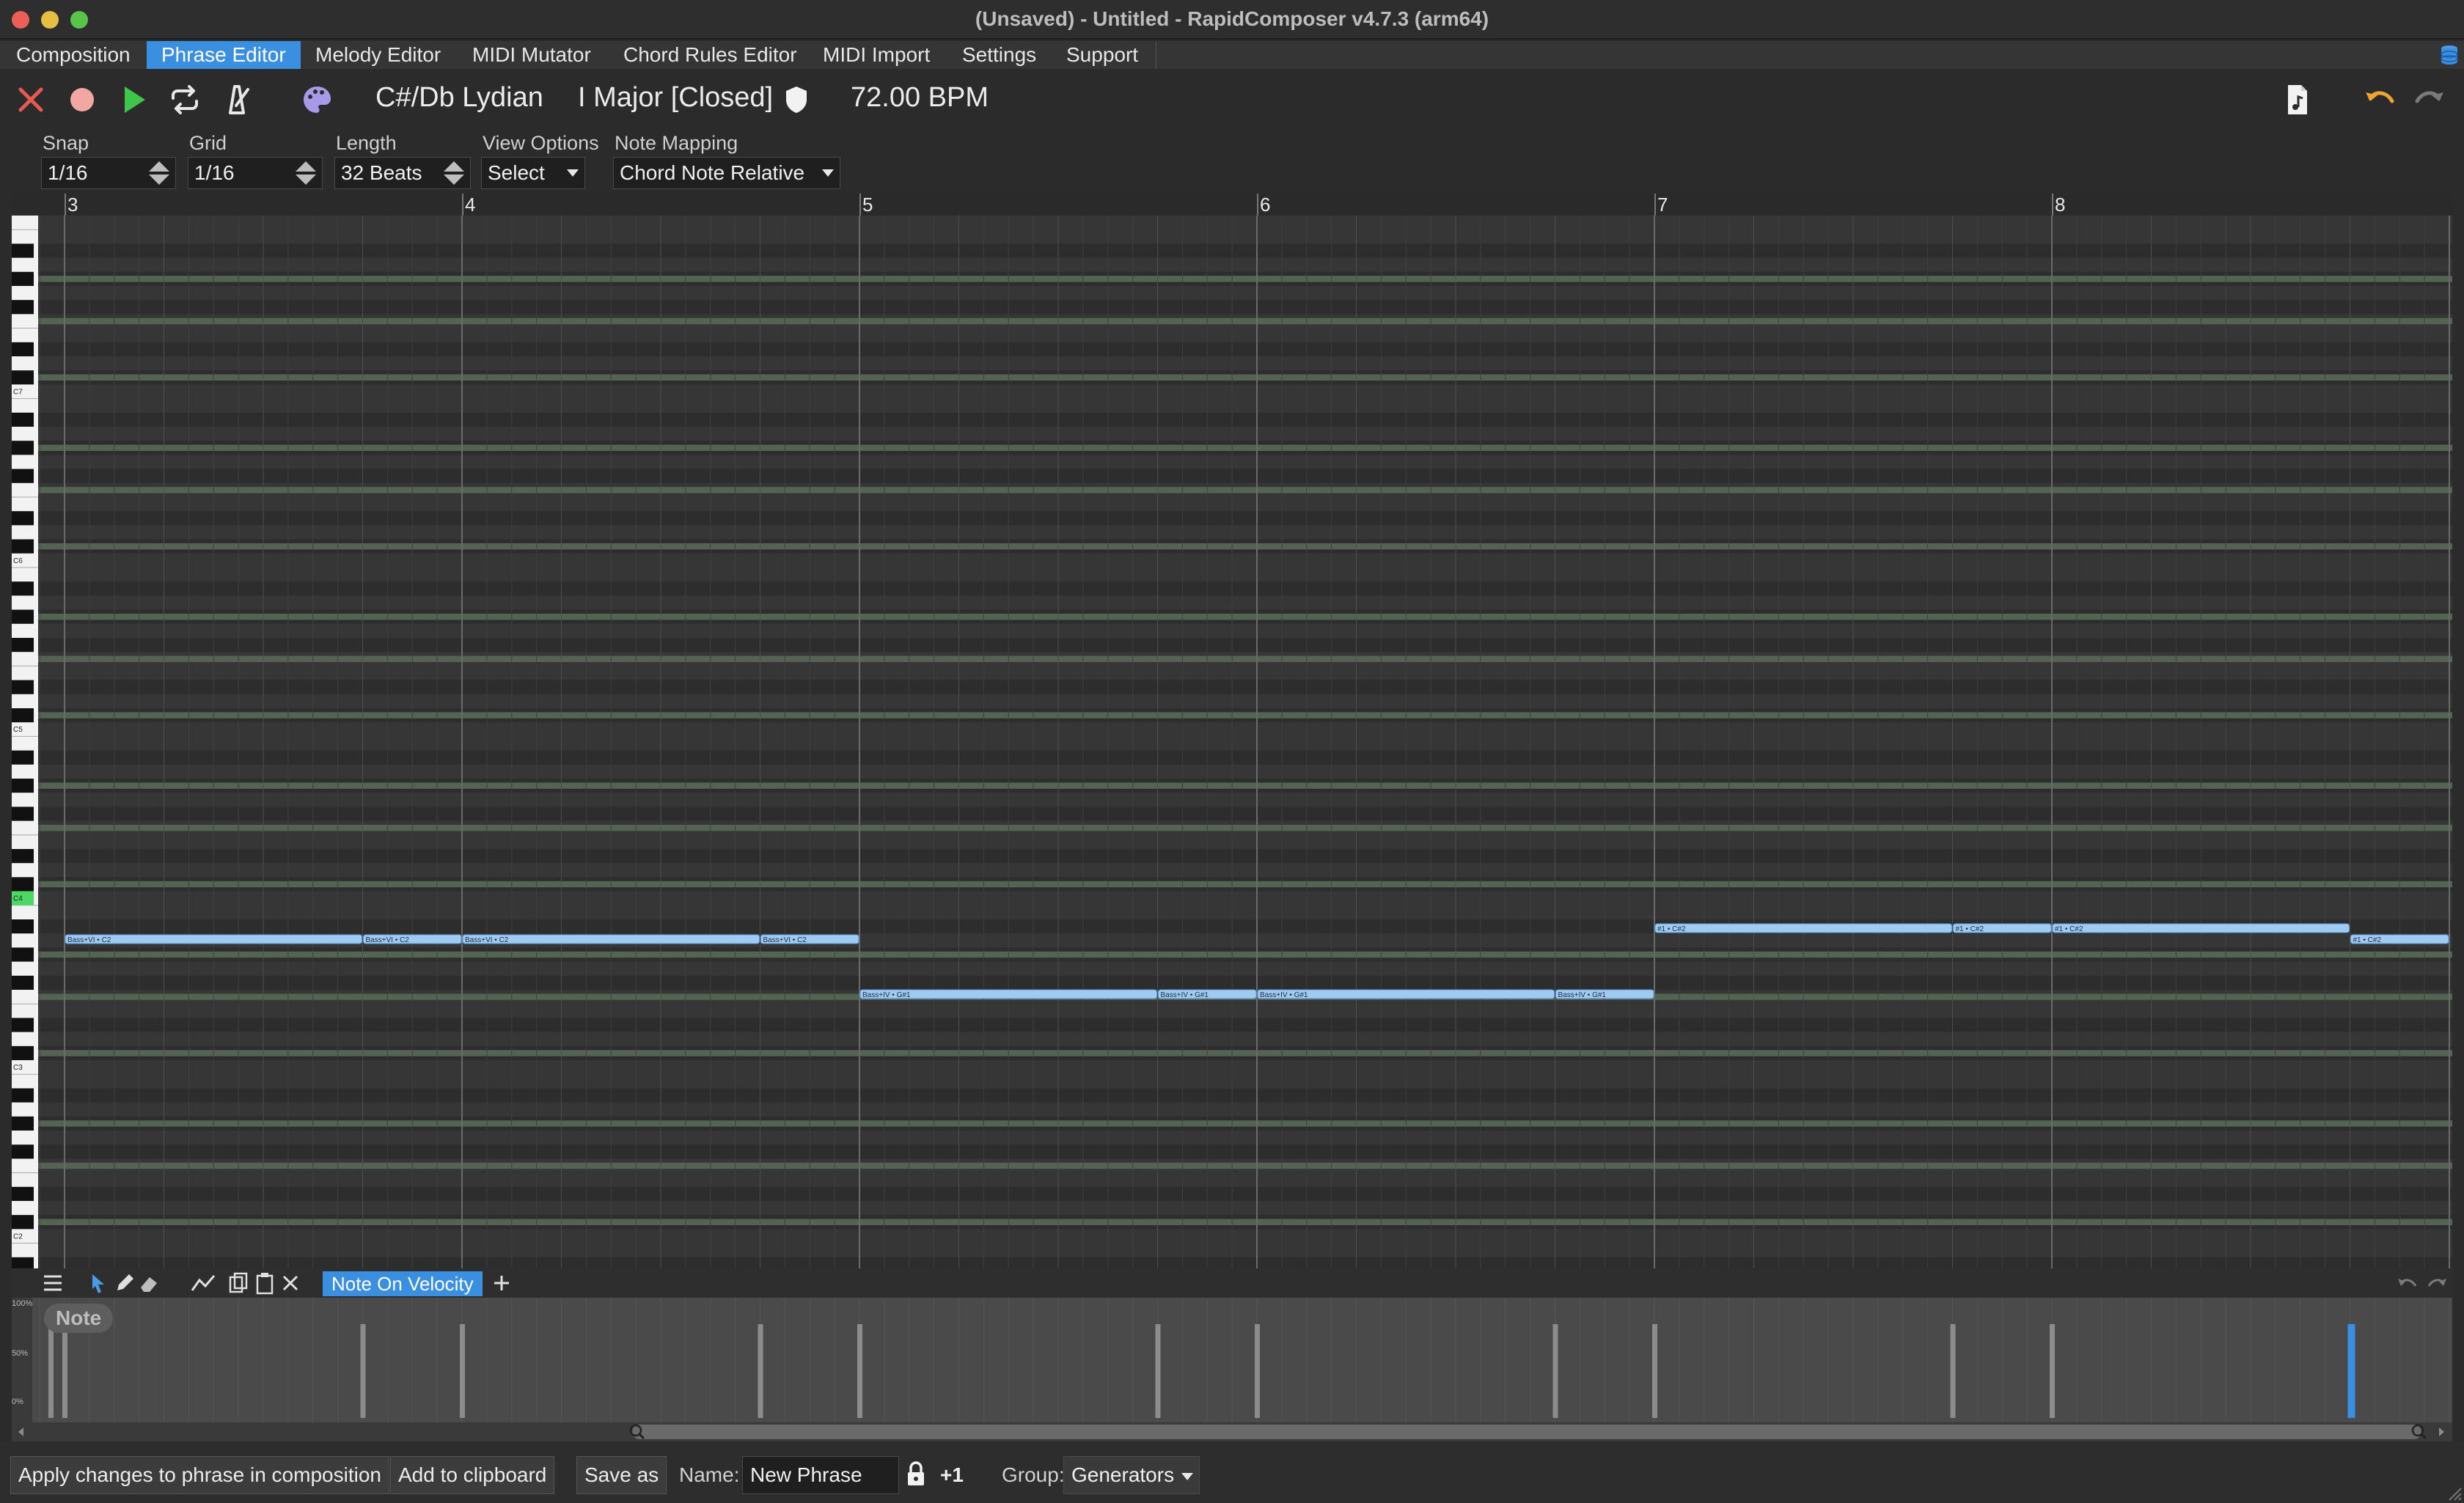 The image size is (2464, 1503). I want to click on paste-icon, so click(265, 1283).